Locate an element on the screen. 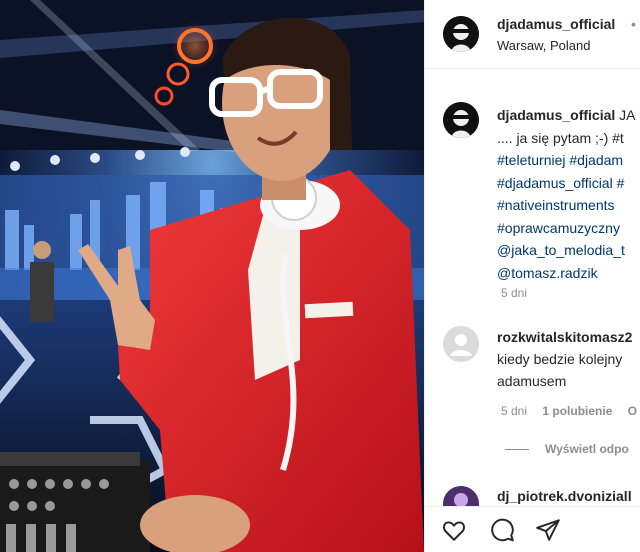  post-action-bar is located at coordinates (532, 529).